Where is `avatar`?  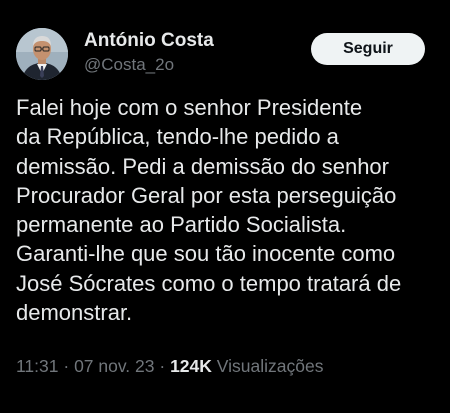
avatar is located at coordinates (42, 54).